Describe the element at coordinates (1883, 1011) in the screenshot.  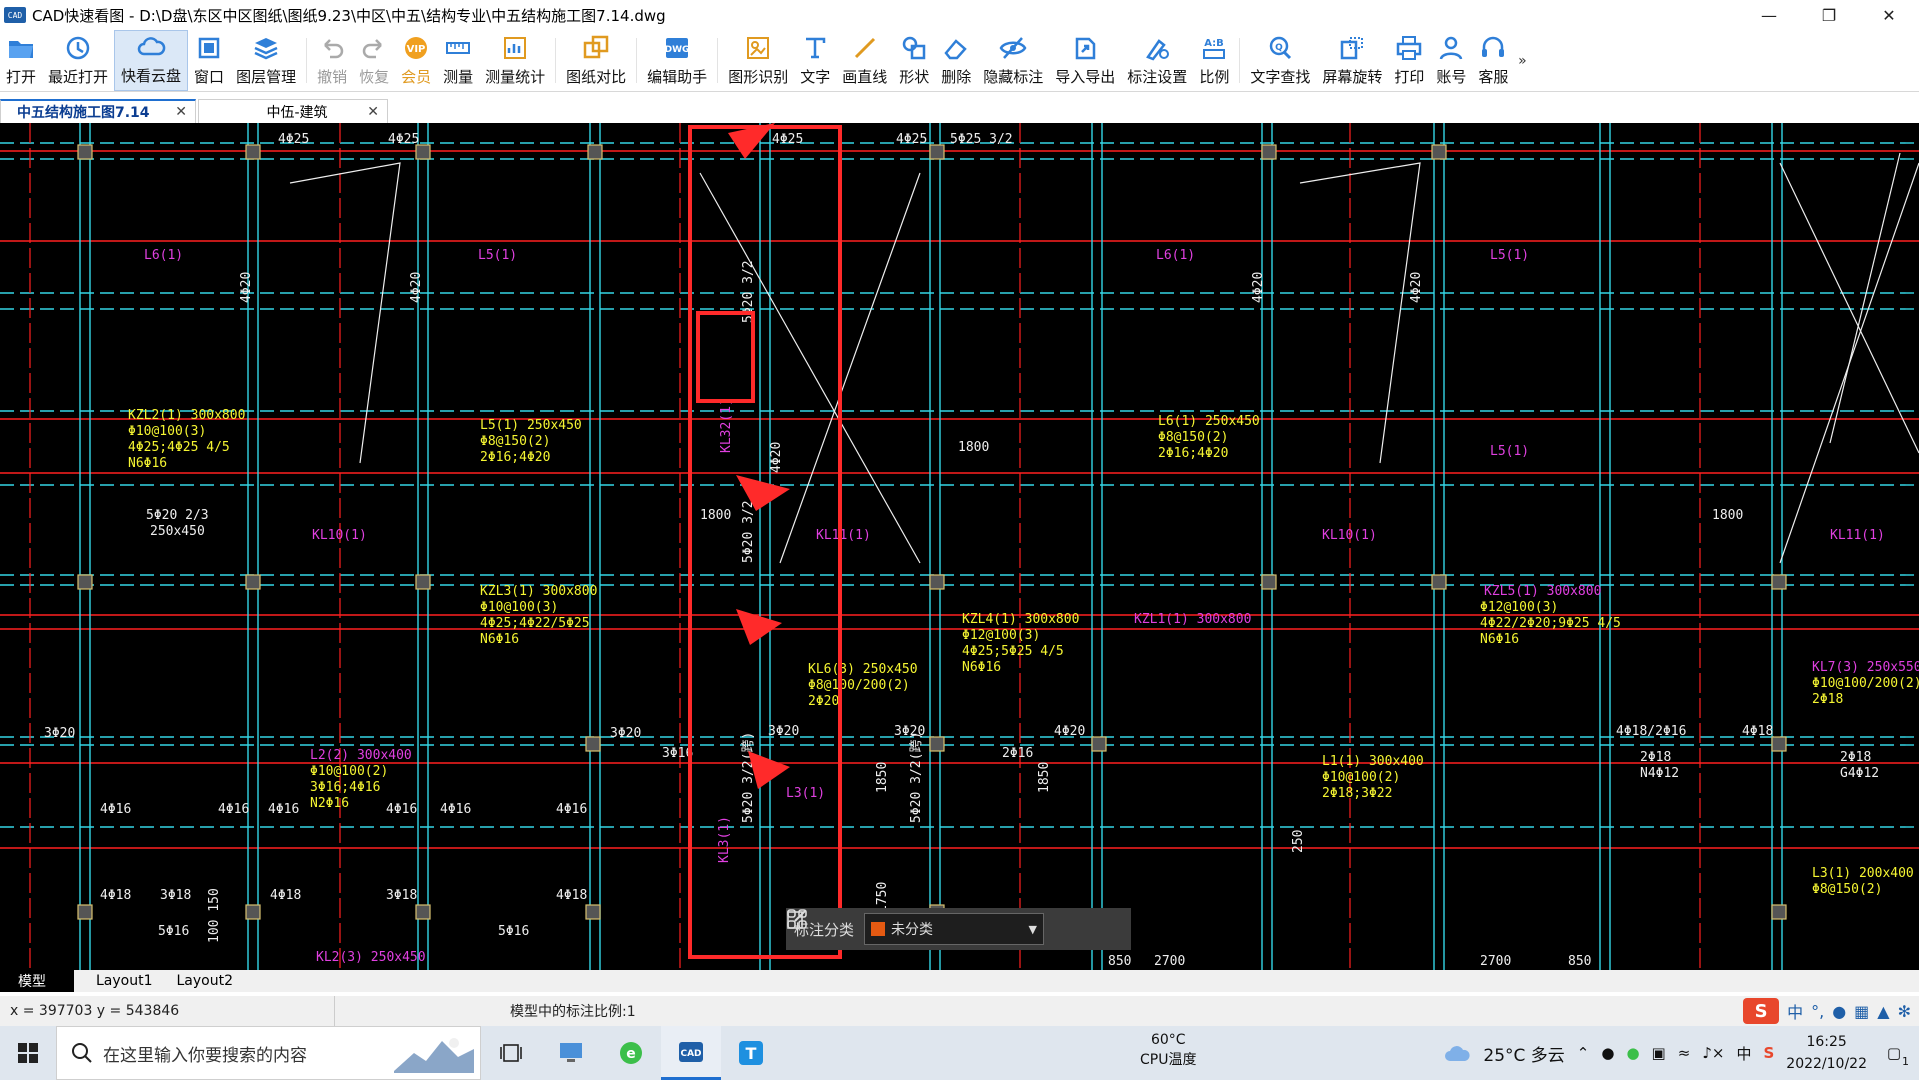
I see `ime-skin-icon: ▲` at that location.